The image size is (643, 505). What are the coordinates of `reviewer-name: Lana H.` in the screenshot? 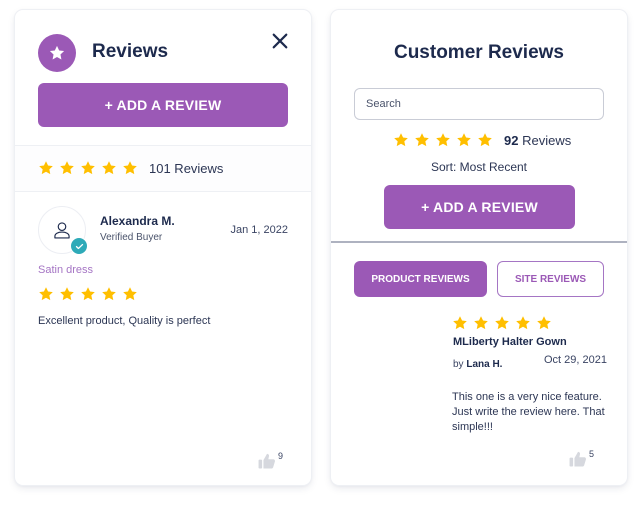 It's located at (484, 364).